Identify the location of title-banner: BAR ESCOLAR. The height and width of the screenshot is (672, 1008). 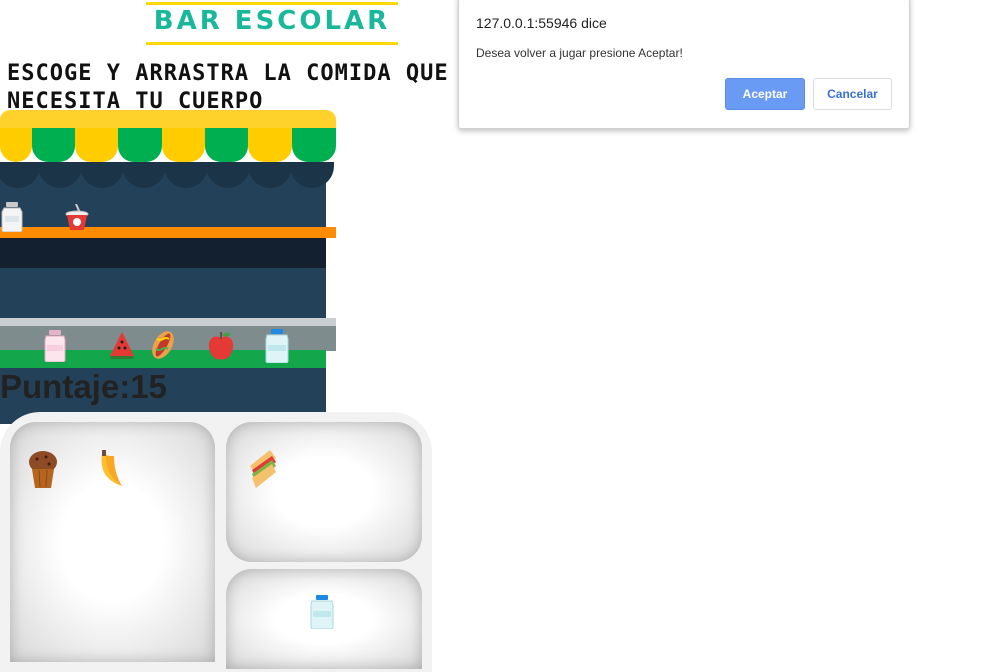
(272, 23).